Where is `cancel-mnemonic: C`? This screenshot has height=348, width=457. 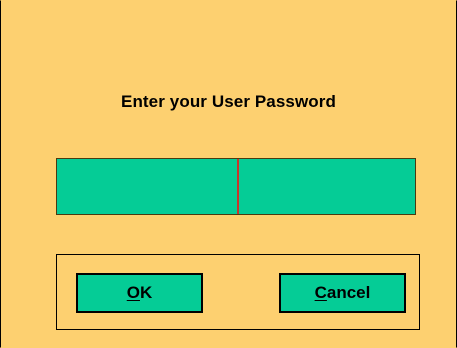 cancel-mnemonic: C is located at coordinates (320, 292).